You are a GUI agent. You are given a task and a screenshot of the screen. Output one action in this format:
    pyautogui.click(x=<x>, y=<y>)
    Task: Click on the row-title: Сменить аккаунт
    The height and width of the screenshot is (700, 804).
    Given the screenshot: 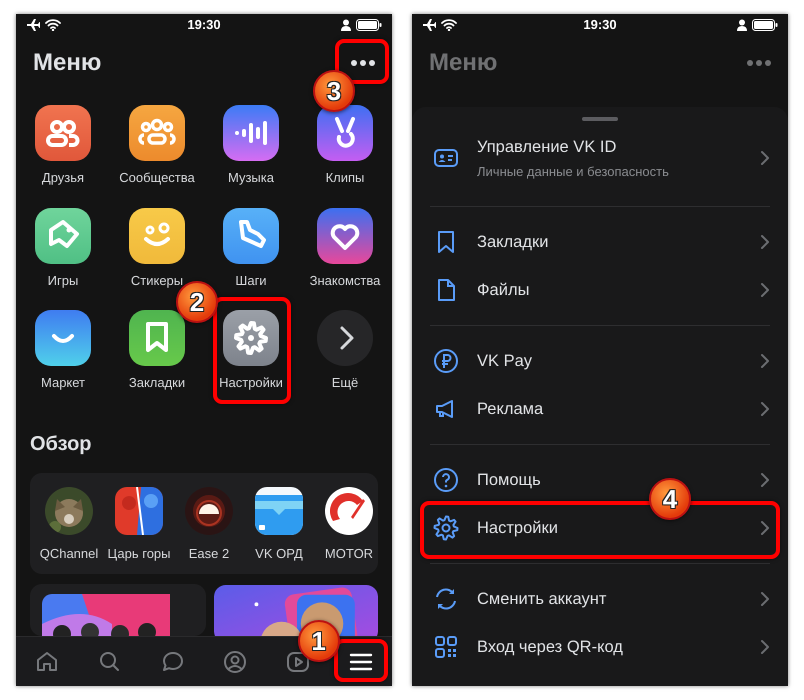 What is the action you would take?
    pyautogui.click(x=542, y=599)
    